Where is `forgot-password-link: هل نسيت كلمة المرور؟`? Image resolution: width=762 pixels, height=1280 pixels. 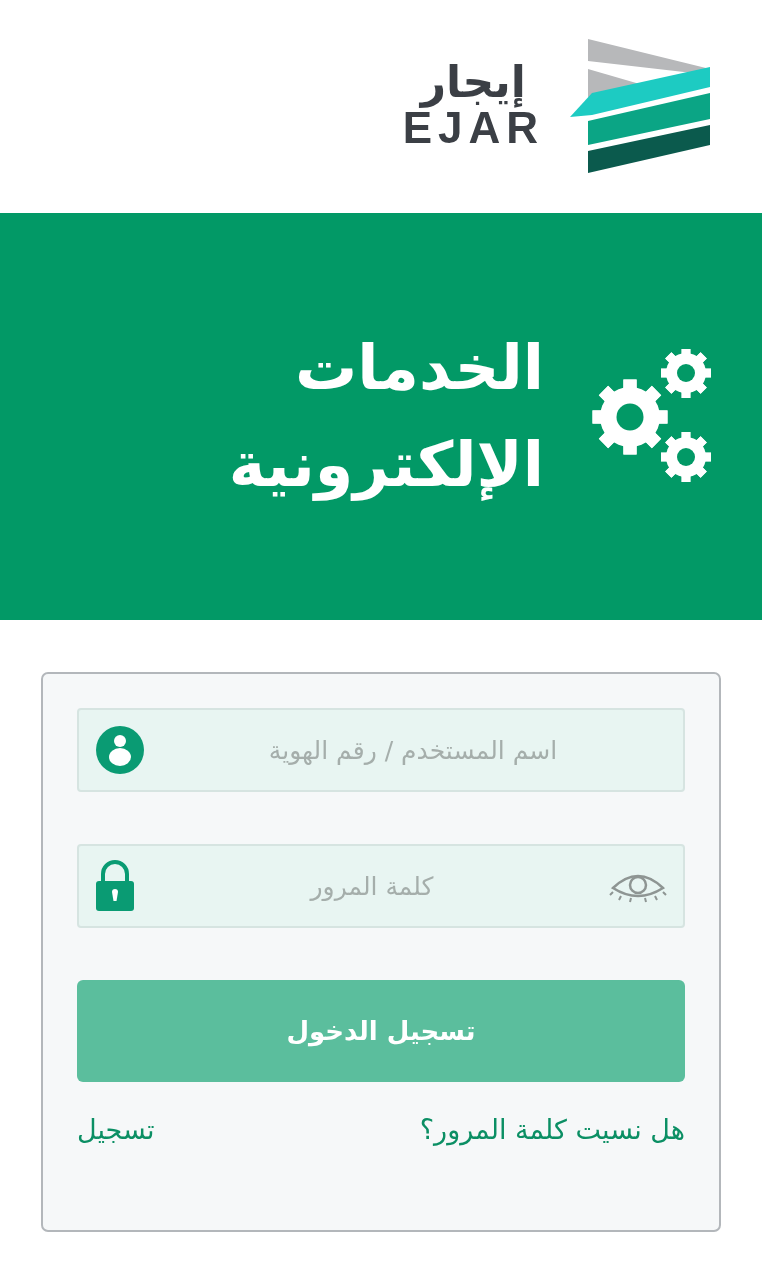 forgot-password-link: هل نسيت كلمة المرور؟ is located at coordinates (552, 1129).